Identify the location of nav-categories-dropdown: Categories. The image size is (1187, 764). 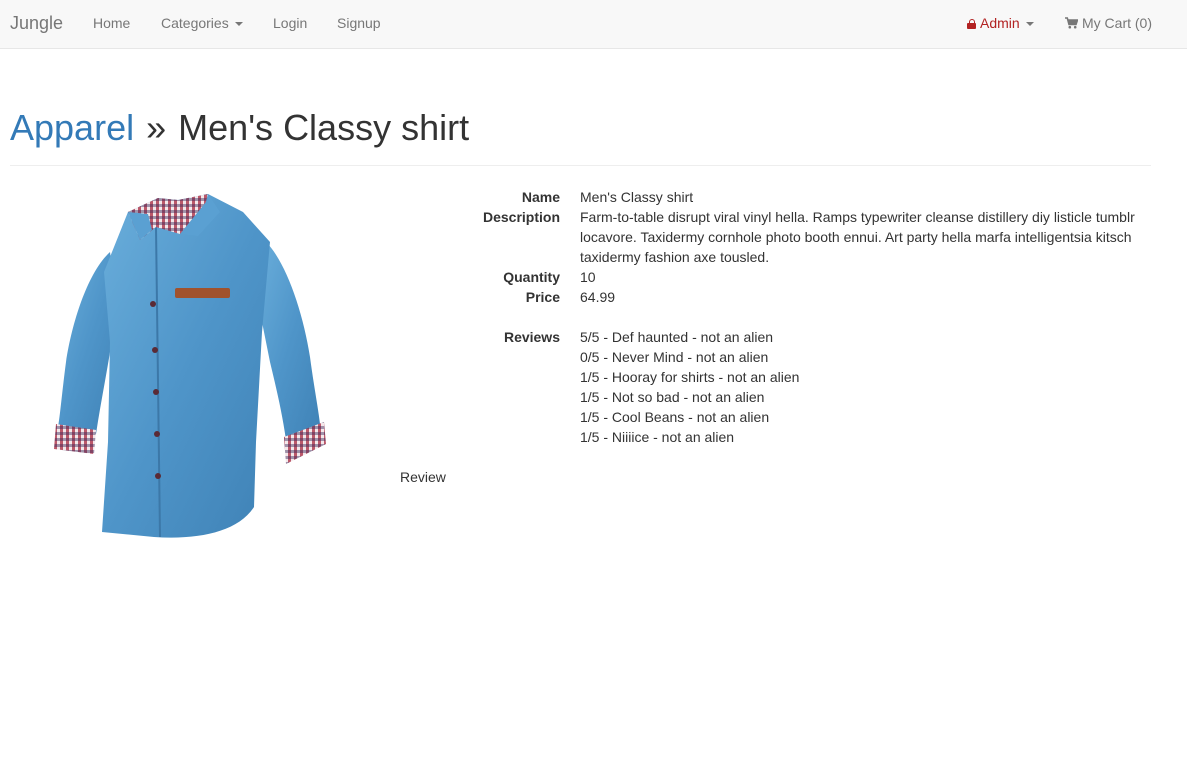
(202, 23).